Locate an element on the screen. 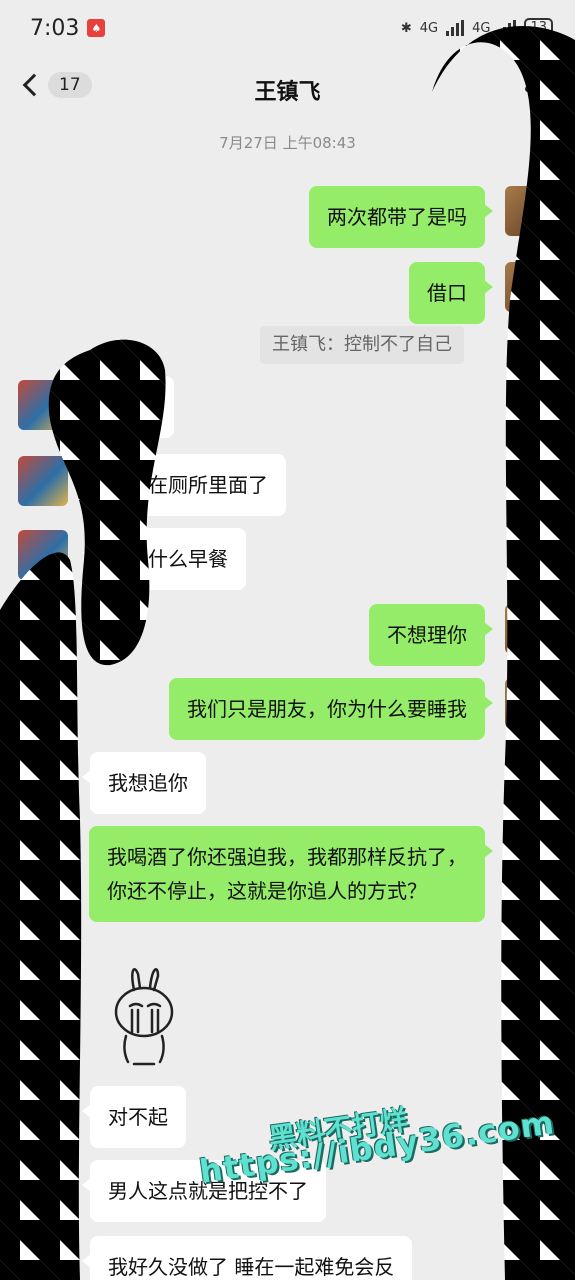  system-quote-note: 王镇飞：控制不了自己 is located at coordinates (362, 345).